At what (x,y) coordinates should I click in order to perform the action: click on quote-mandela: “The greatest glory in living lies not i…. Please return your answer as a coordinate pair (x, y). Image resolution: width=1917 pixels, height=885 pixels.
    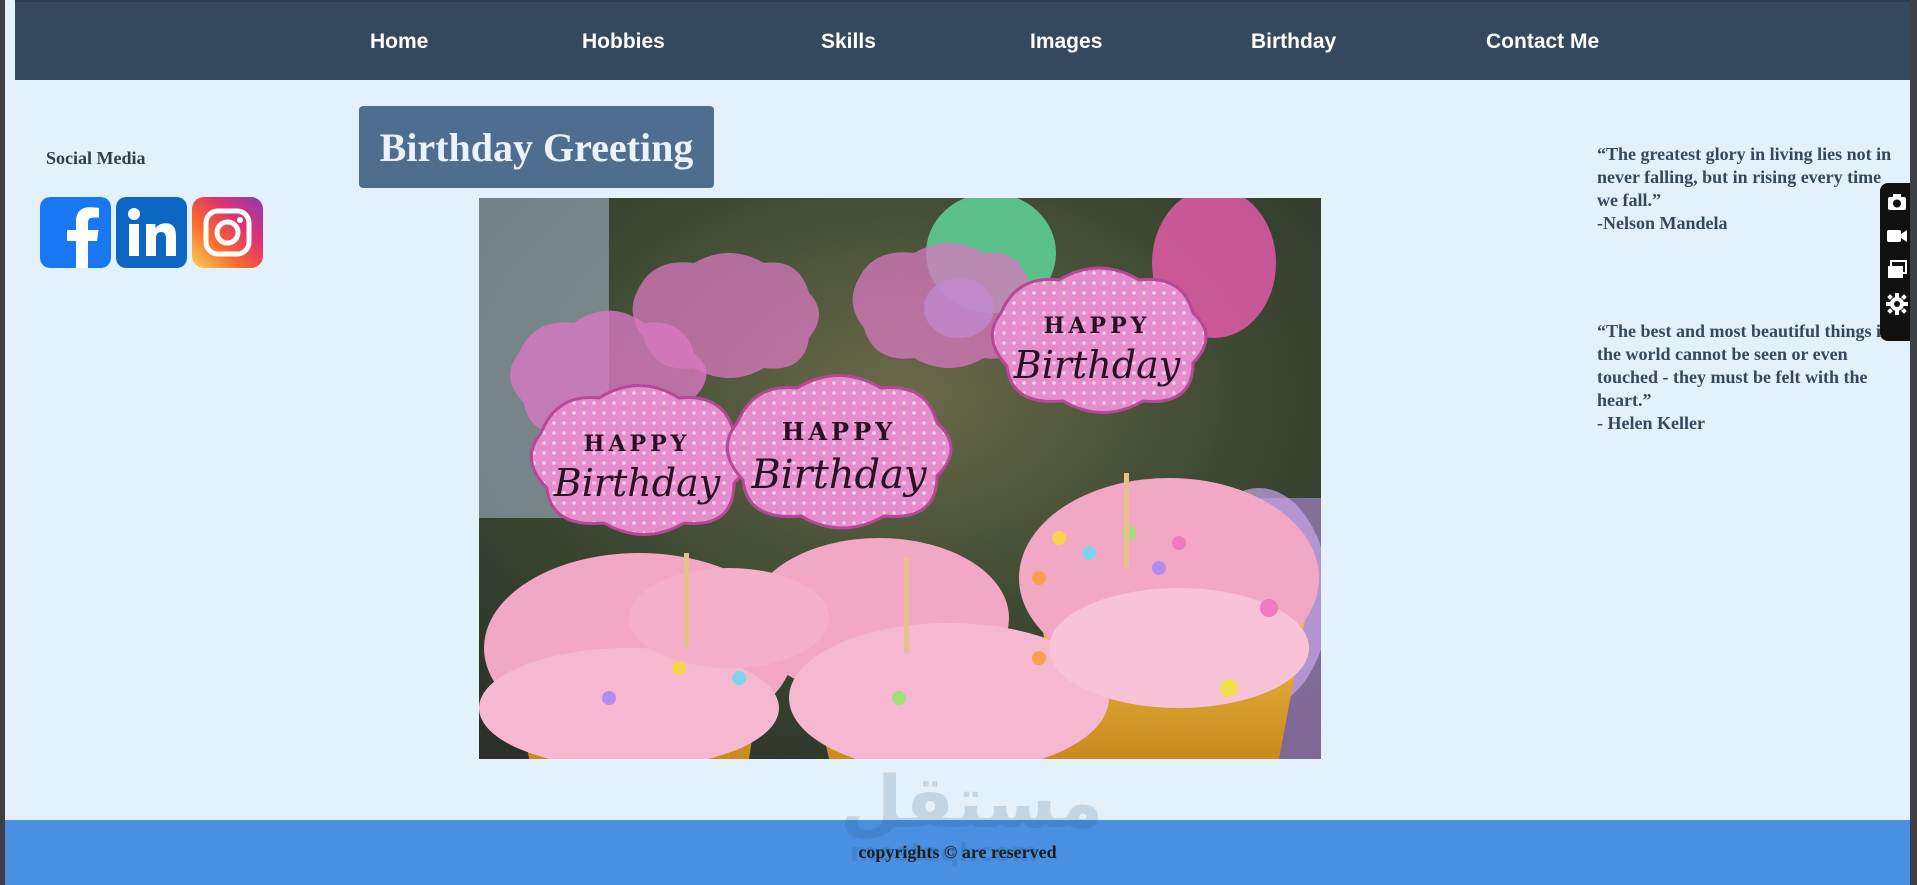
    Looking at the image, I should click on (1747, 189).